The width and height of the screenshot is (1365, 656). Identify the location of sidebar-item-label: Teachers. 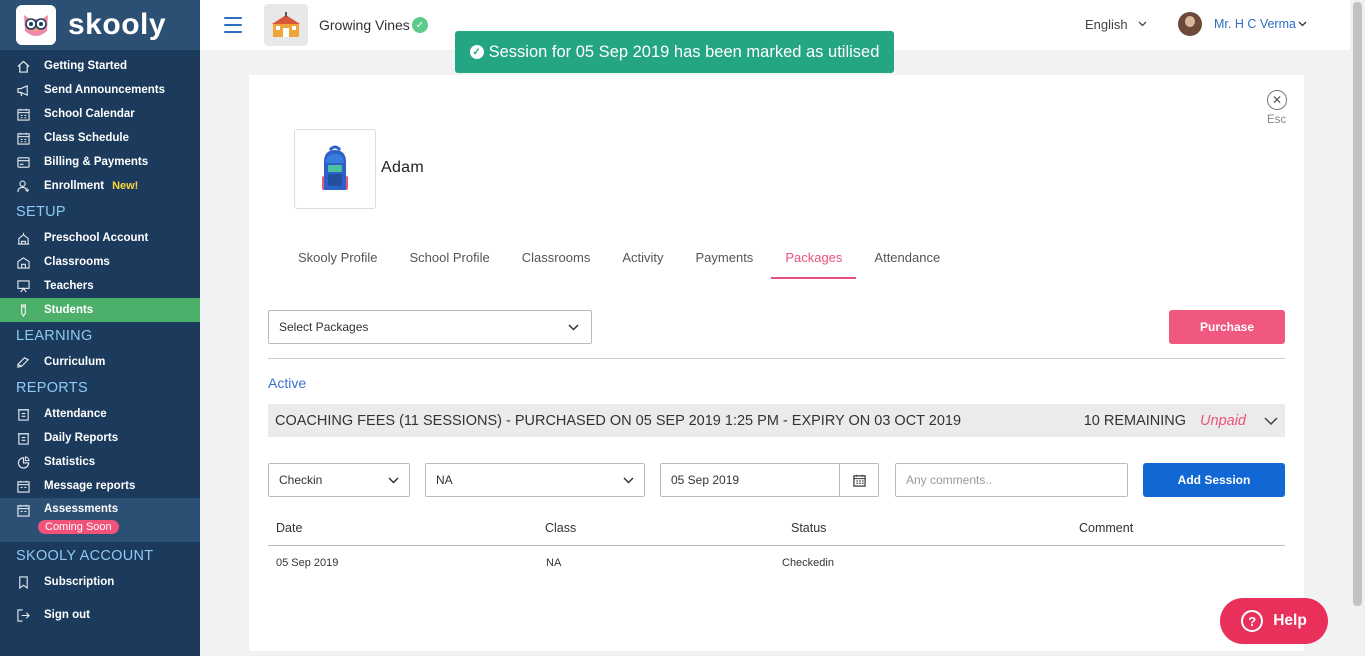
(69, 286).